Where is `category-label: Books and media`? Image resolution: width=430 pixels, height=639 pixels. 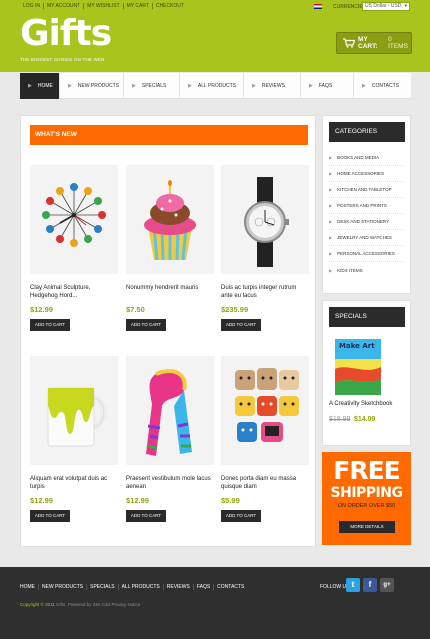 category-label: Books and media is located at coordinates (358, 157).